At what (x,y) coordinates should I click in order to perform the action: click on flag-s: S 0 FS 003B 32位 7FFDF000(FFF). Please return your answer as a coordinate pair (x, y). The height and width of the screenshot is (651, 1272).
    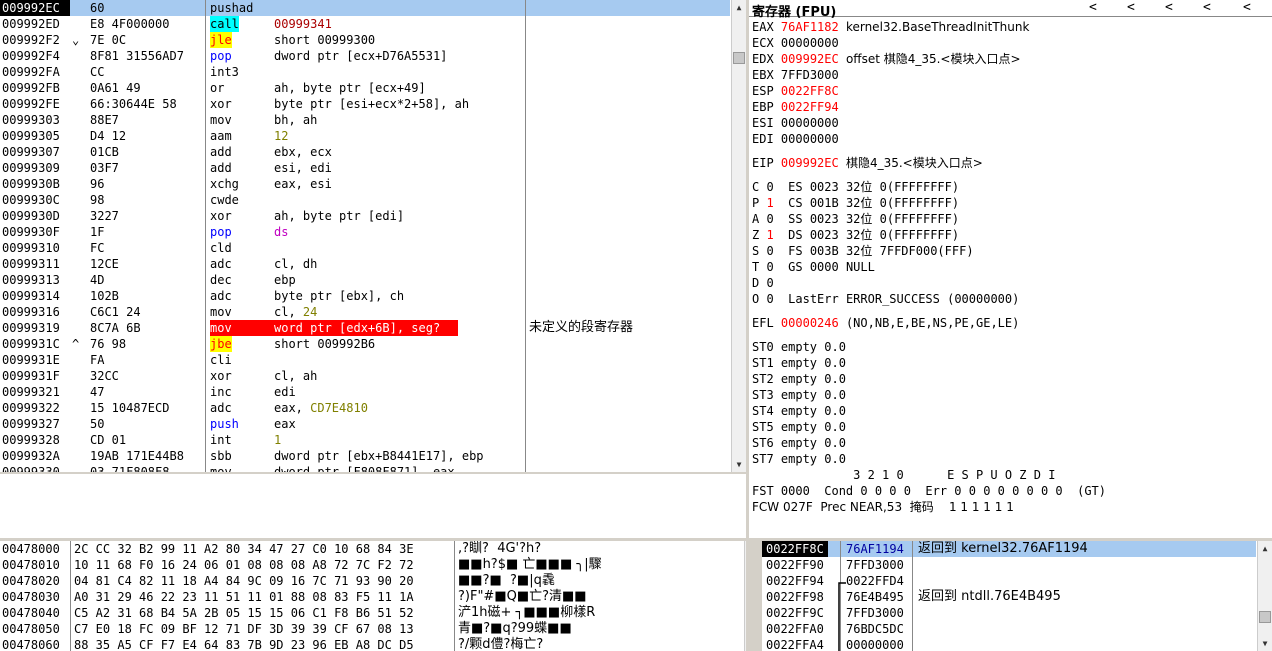
    Looking at the image, I should click on (863, 251).